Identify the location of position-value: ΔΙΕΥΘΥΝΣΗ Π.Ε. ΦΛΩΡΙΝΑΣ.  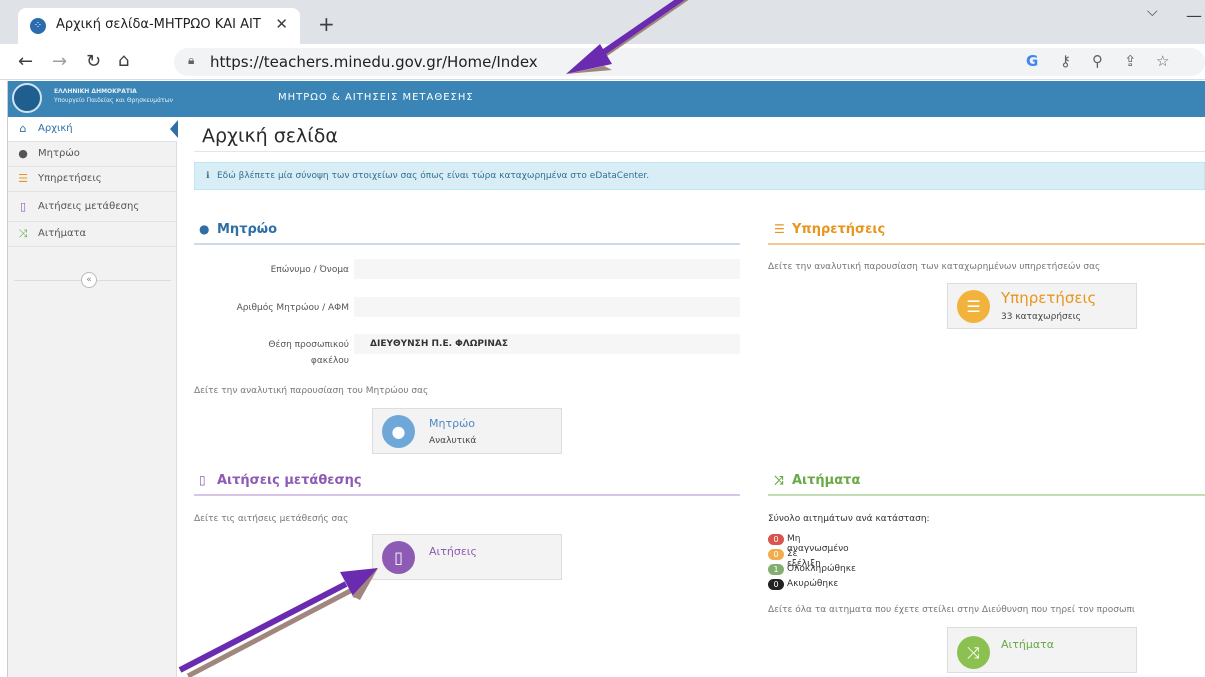
(547, 344).